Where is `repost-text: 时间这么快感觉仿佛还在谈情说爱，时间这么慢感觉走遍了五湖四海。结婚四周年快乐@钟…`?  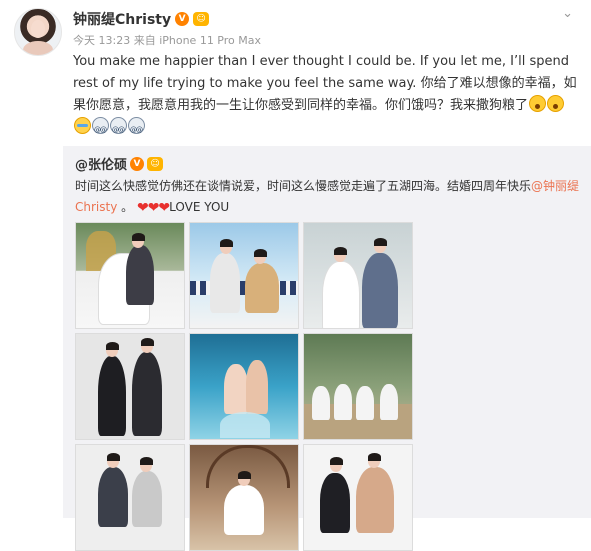
repost-text: 时间这么快感觉仿佛还在谈情说爱，时间这么慢感觉走遍了五湖四海。结婚四周年快乐@钟… is located at coordinates (327, 197).